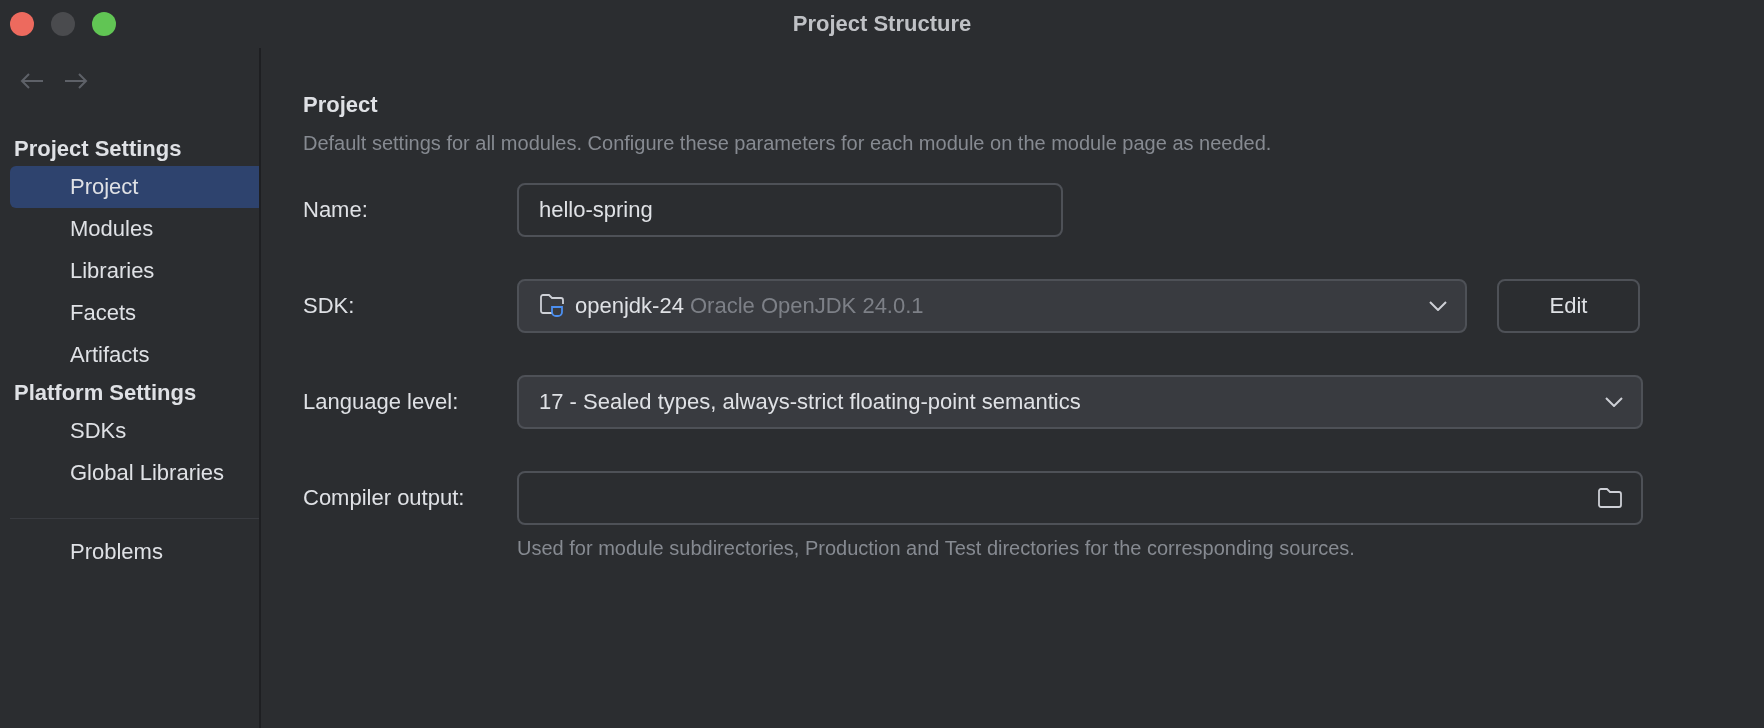 The width and height of the screenshot is (1764, 728). I want to click on sdk-dropdown: openjdk-24 Oracle OpenJDK 24.0.1, so click(992, 306).